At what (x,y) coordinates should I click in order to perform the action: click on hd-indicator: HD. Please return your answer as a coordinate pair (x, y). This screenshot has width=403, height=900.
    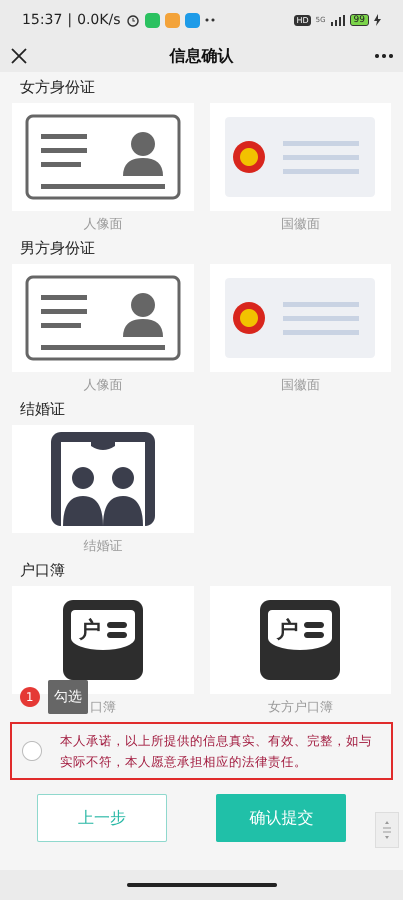
    Looking at the image, I should click on (302, 20).